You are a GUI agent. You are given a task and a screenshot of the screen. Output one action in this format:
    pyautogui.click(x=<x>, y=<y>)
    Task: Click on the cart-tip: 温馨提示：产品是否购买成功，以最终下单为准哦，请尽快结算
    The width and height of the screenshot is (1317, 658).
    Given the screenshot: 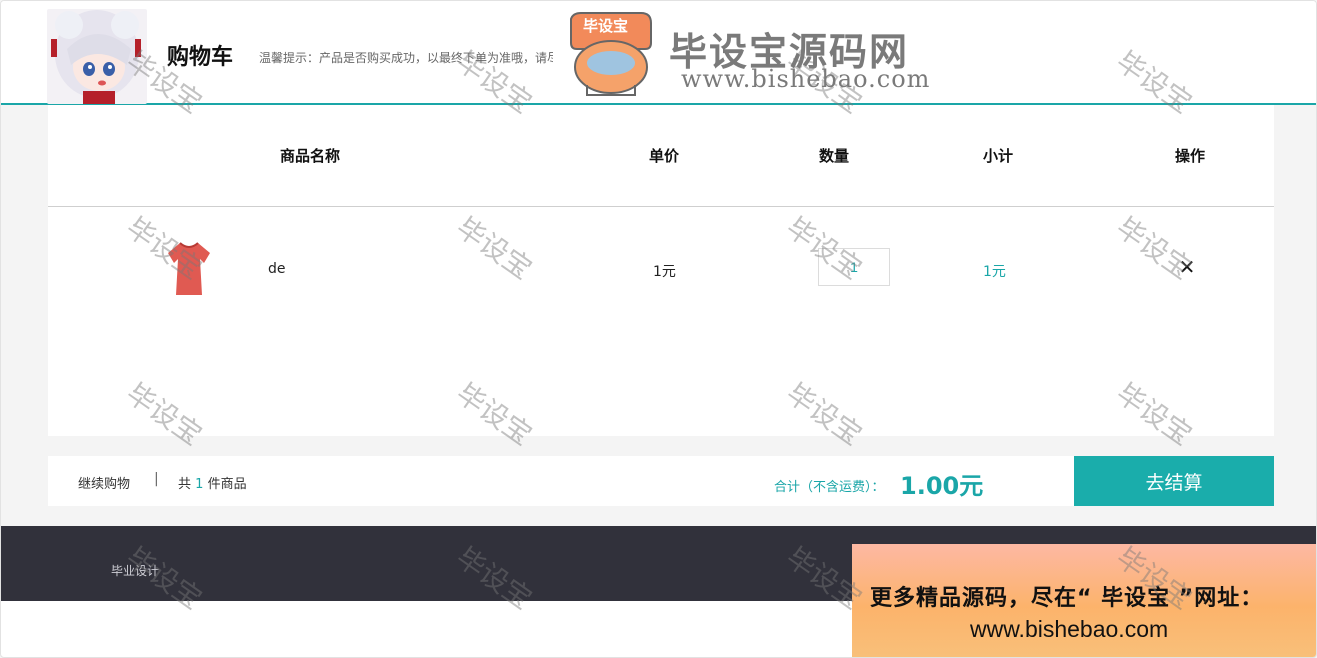 What is the action you would take?
    pyautogui.click(x=427, y=58)
    